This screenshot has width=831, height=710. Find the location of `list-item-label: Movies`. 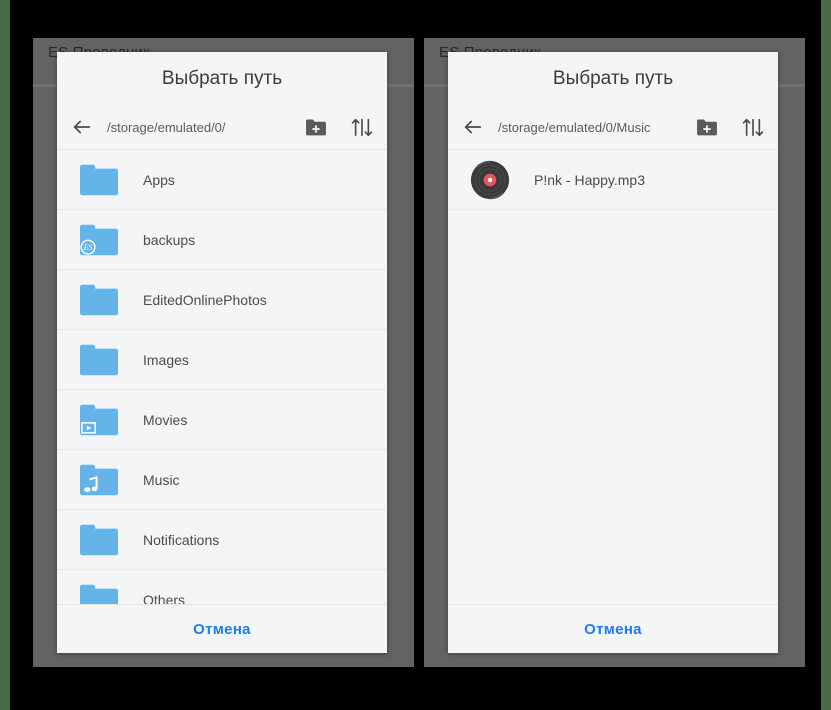

list-item-label: Movies is located at coordinates (165, 419).